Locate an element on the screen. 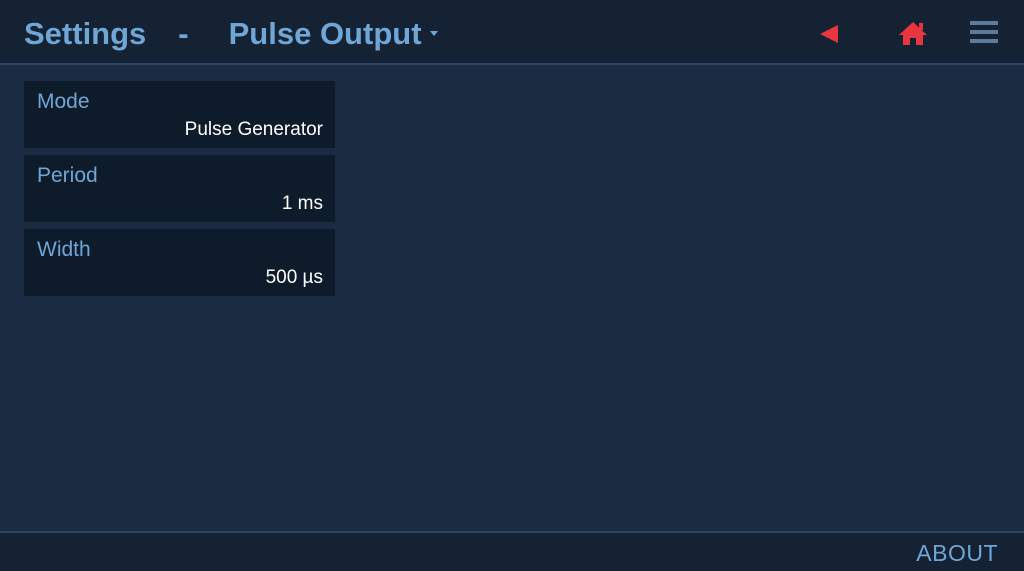 The image size is (1024, 571). header-bar: Settings - Pulse Output is located at coordinates (512, 32).